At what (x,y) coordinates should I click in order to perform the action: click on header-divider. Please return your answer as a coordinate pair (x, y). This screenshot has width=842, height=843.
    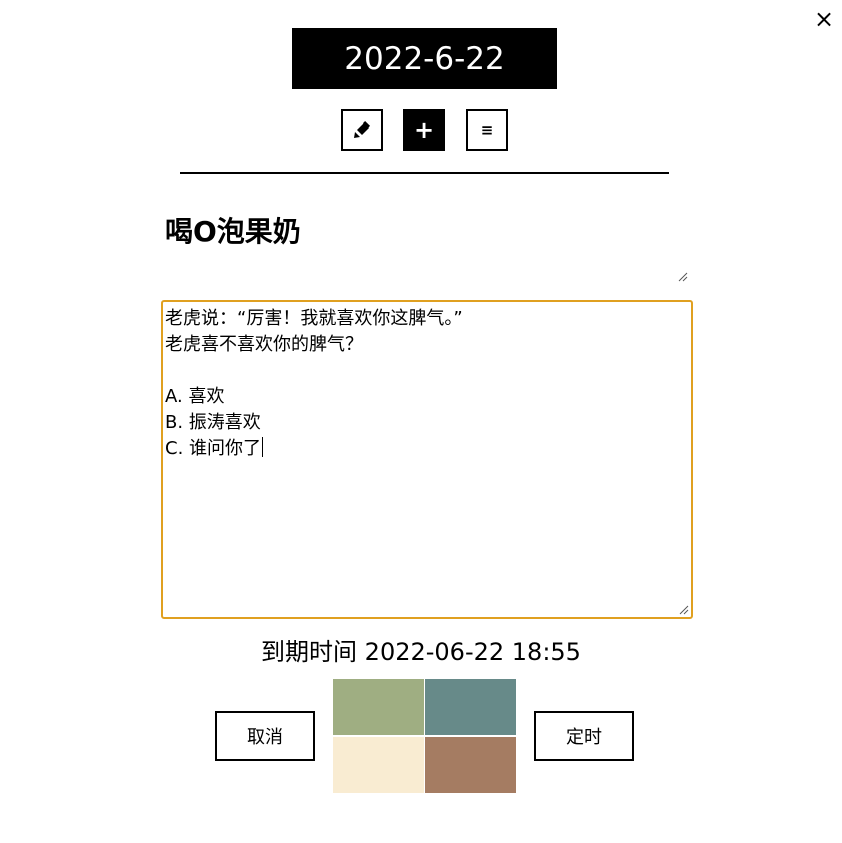
    Looking at the image, I should click on (424, 173).